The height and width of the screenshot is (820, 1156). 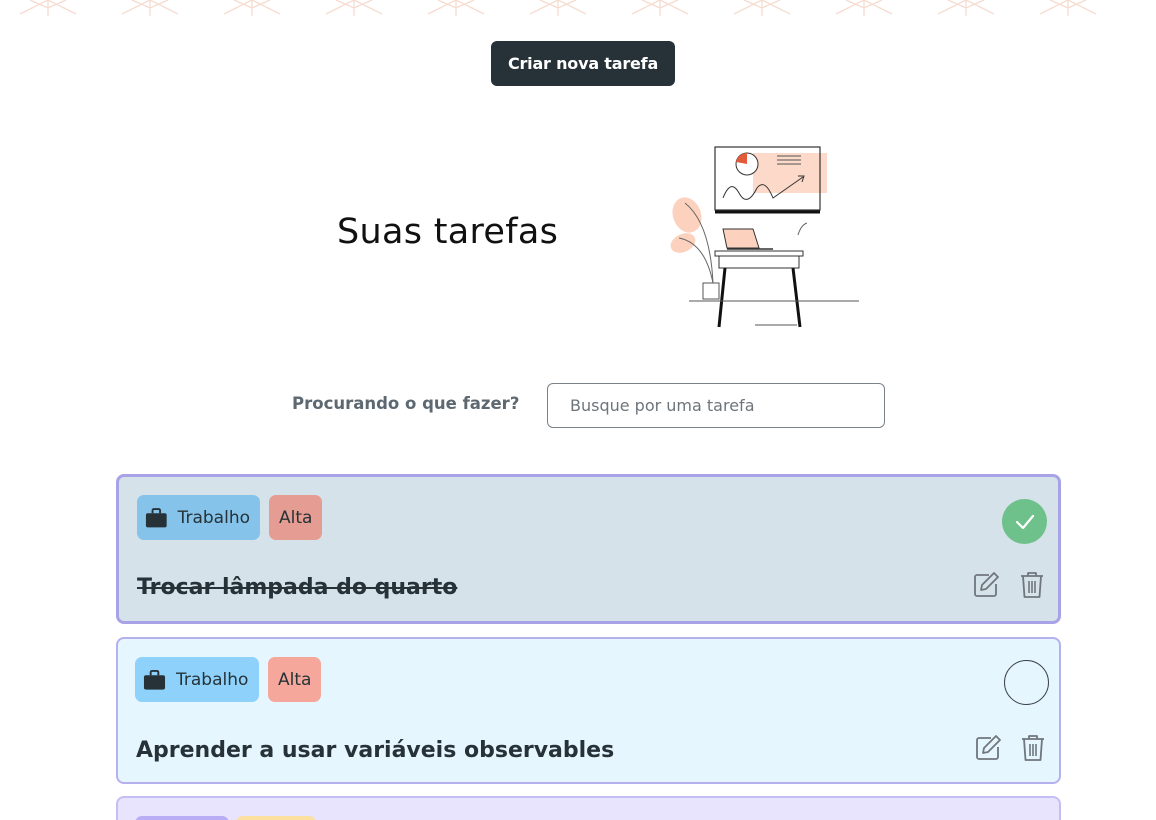 I want to click on check-icon, so click(x=1024, y=521).